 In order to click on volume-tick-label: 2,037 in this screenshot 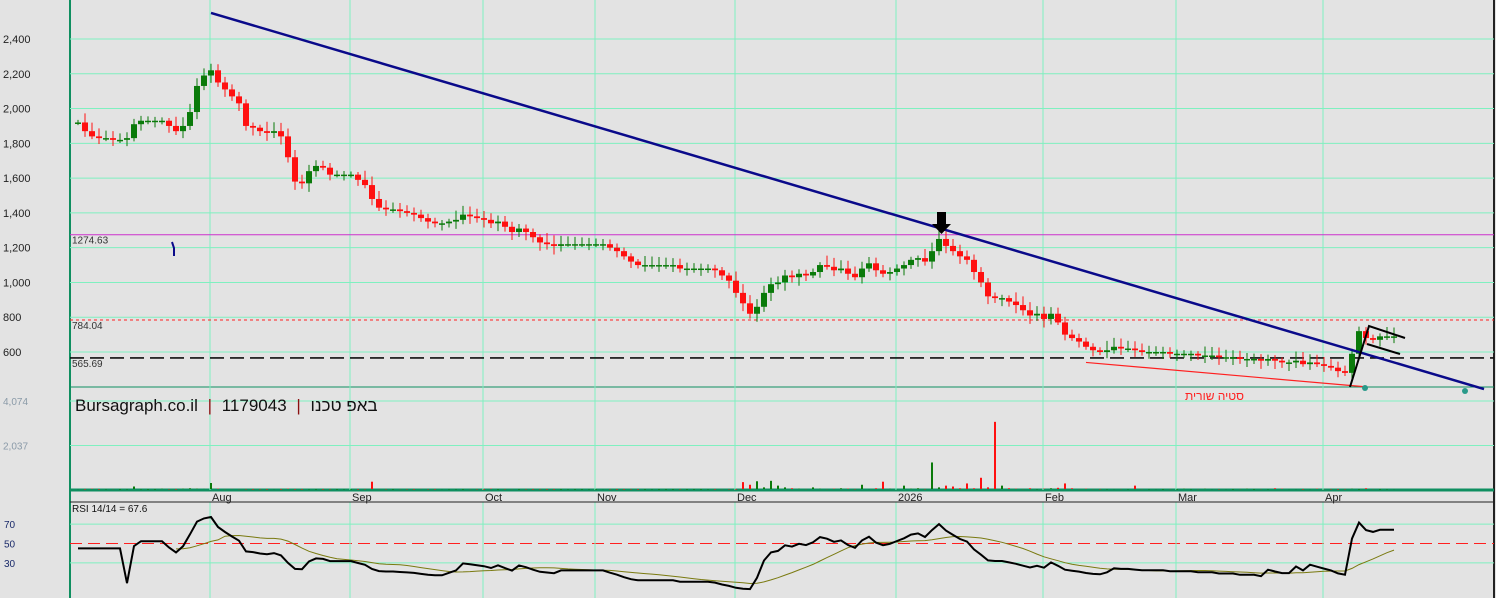, I will do `click(15, 447)`.